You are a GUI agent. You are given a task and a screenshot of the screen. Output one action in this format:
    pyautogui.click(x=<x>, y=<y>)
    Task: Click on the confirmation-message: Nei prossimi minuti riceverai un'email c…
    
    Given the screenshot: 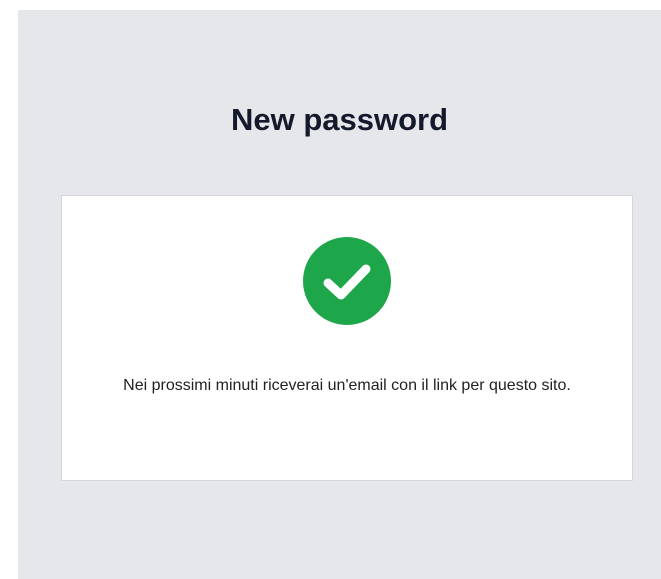 What is the action you would take?
    pyautogui.click(x=347, y=385)
    